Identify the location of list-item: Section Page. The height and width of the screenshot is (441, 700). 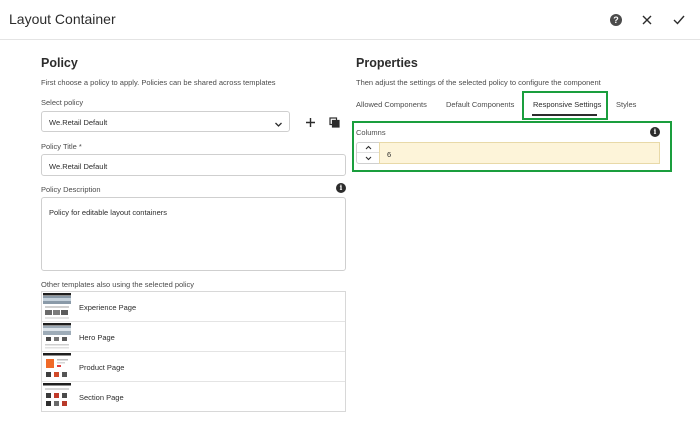
(193, 397).